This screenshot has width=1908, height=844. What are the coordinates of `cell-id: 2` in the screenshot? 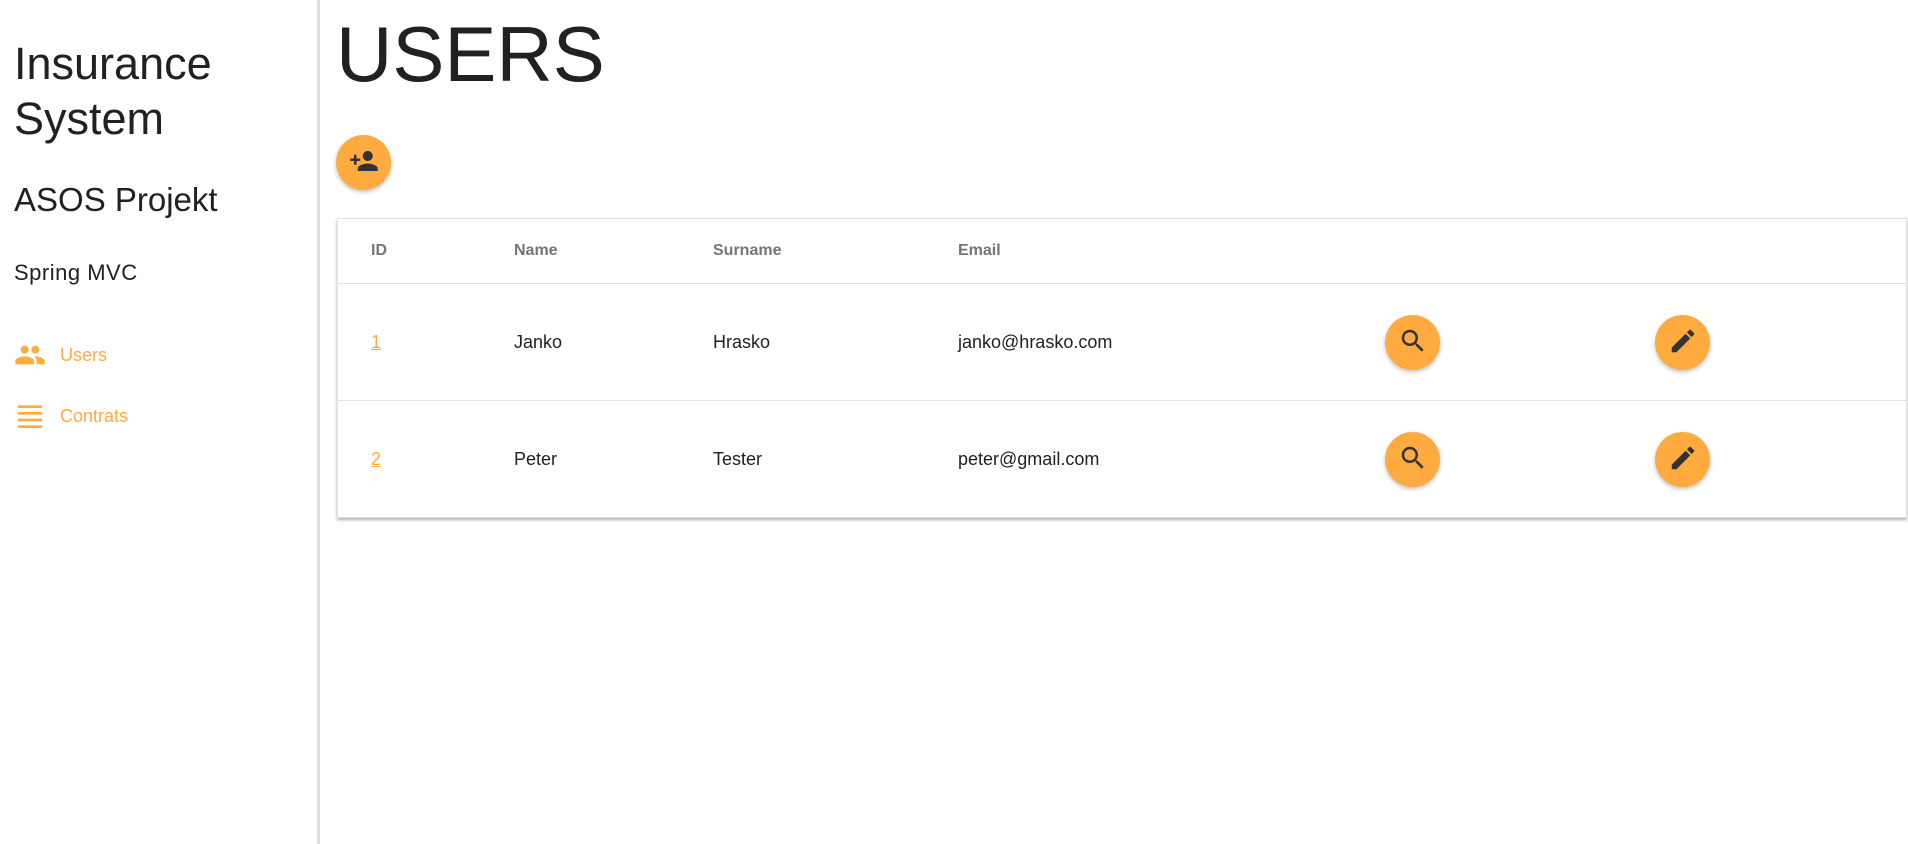 It's located at (426, 459).